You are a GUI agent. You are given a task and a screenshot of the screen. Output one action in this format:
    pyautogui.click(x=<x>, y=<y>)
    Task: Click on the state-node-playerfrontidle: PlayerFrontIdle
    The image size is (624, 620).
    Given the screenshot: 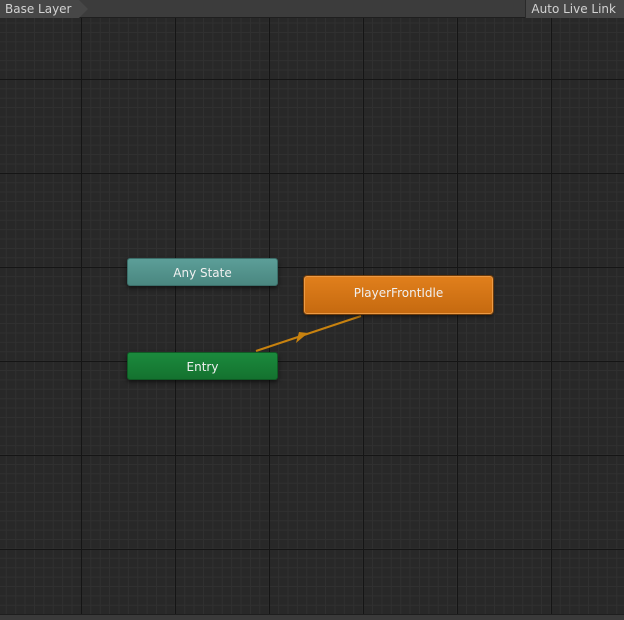 What is the action you would take?
    pyautogui.click(x=398, y=295)
    